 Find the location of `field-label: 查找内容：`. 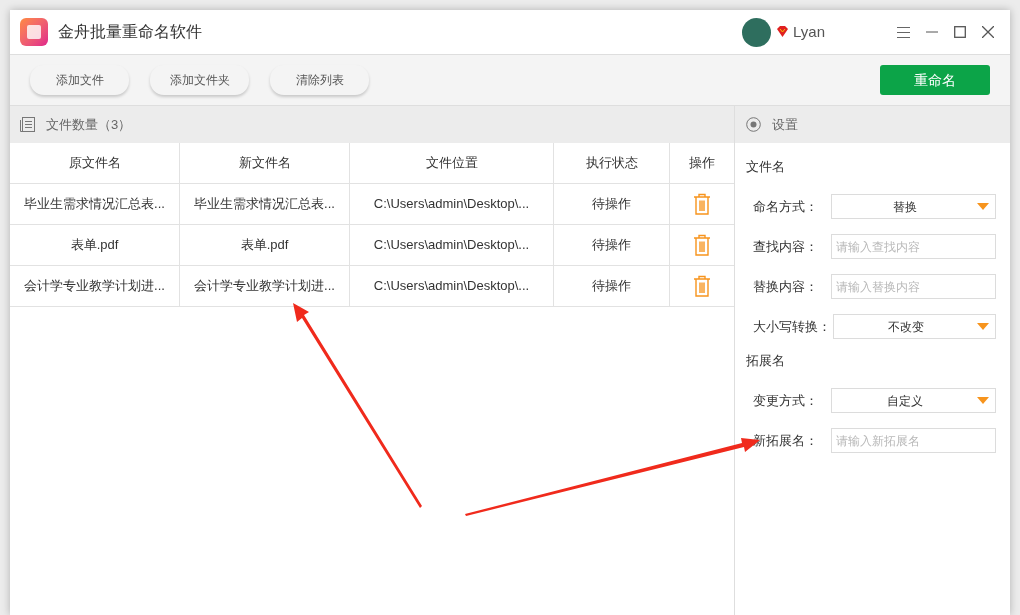

field-label: 查找内容： is located at coordinates (786, 246).